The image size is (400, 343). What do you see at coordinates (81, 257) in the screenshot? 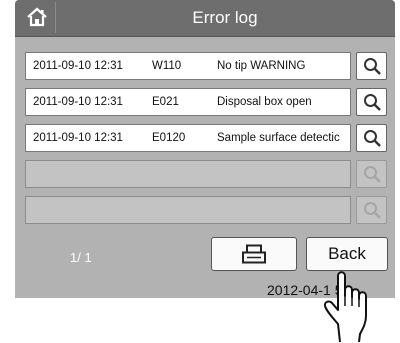
I see `page-indicator: 1/ 1` at bounding box center [81, 257].